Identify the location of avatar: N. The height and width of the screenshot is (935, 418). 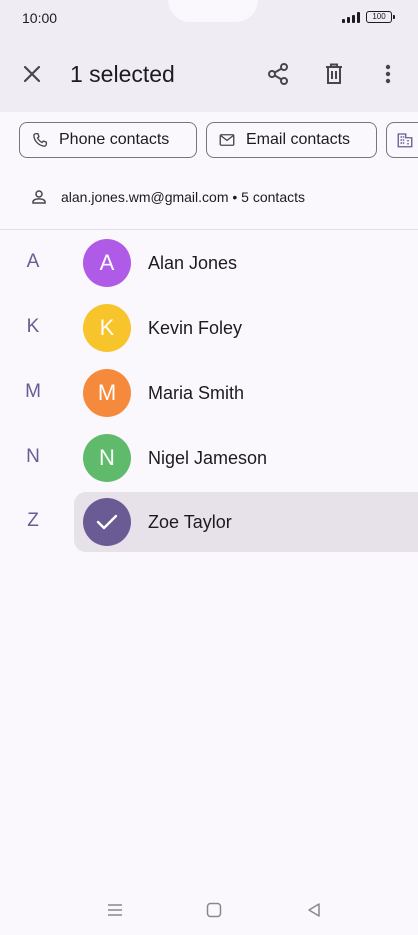
(107, 458).